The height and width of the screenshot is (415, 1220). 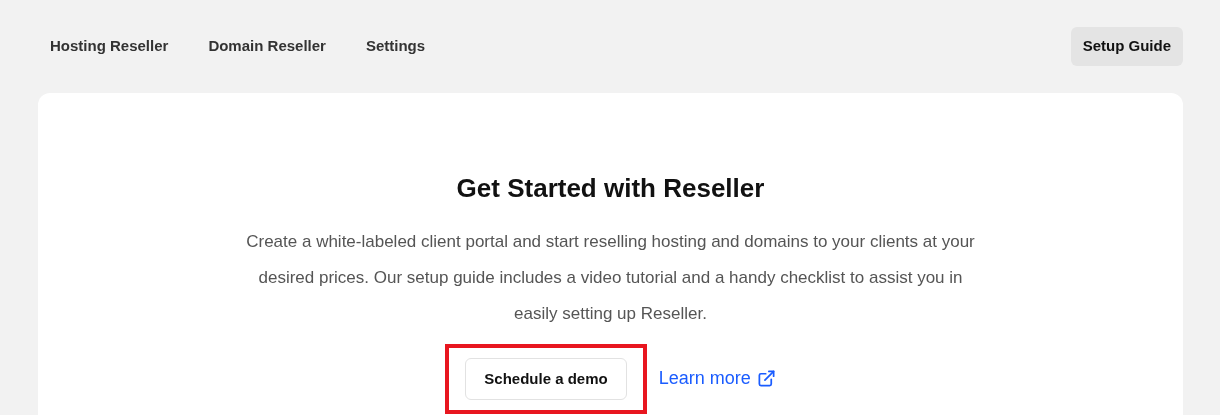 What do you see at coordinates (267, 46) in the screenshot?
I see `nav-tab: Domain Reseller` at bounding box center [267, 46].